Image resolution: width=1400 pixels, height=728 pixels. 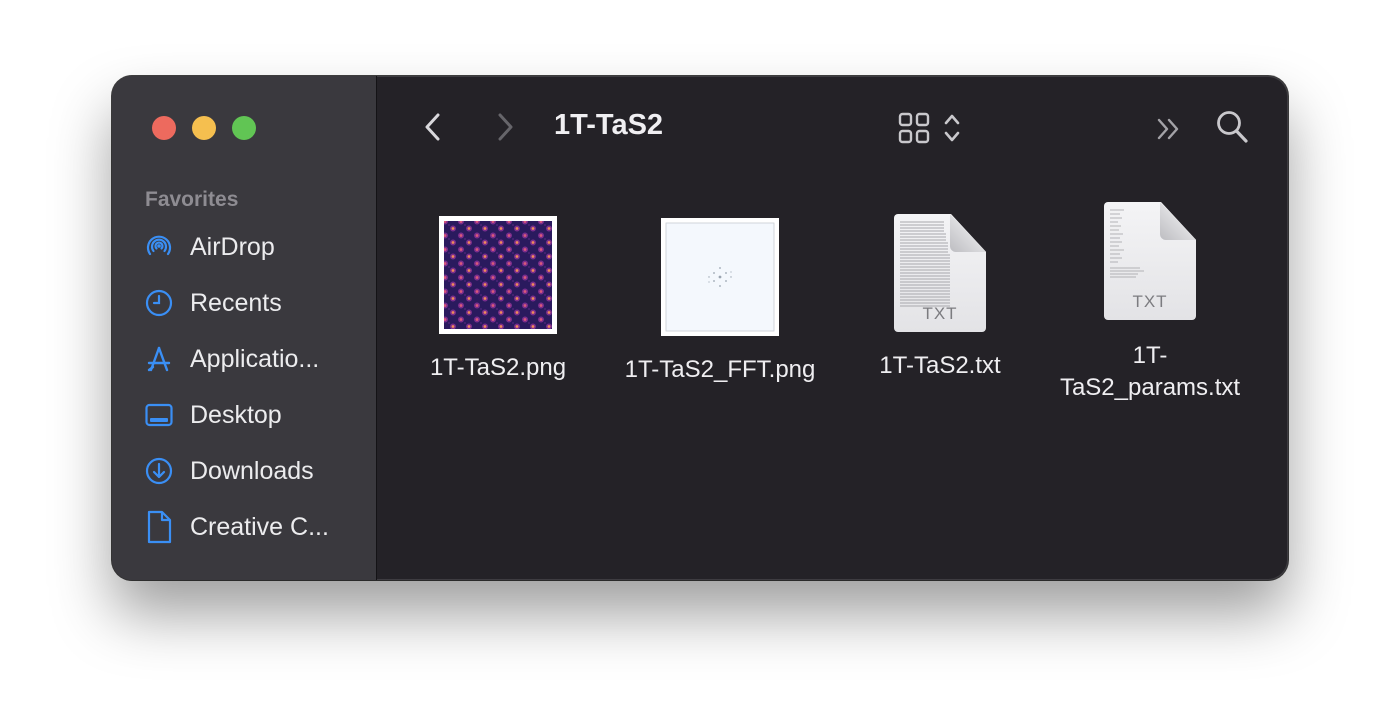 What do you see at coordinates (1150, 387) in the screenshot?
I see `file-name-line-2: TaS2_params.txt` at bounding box center [1150, 387].